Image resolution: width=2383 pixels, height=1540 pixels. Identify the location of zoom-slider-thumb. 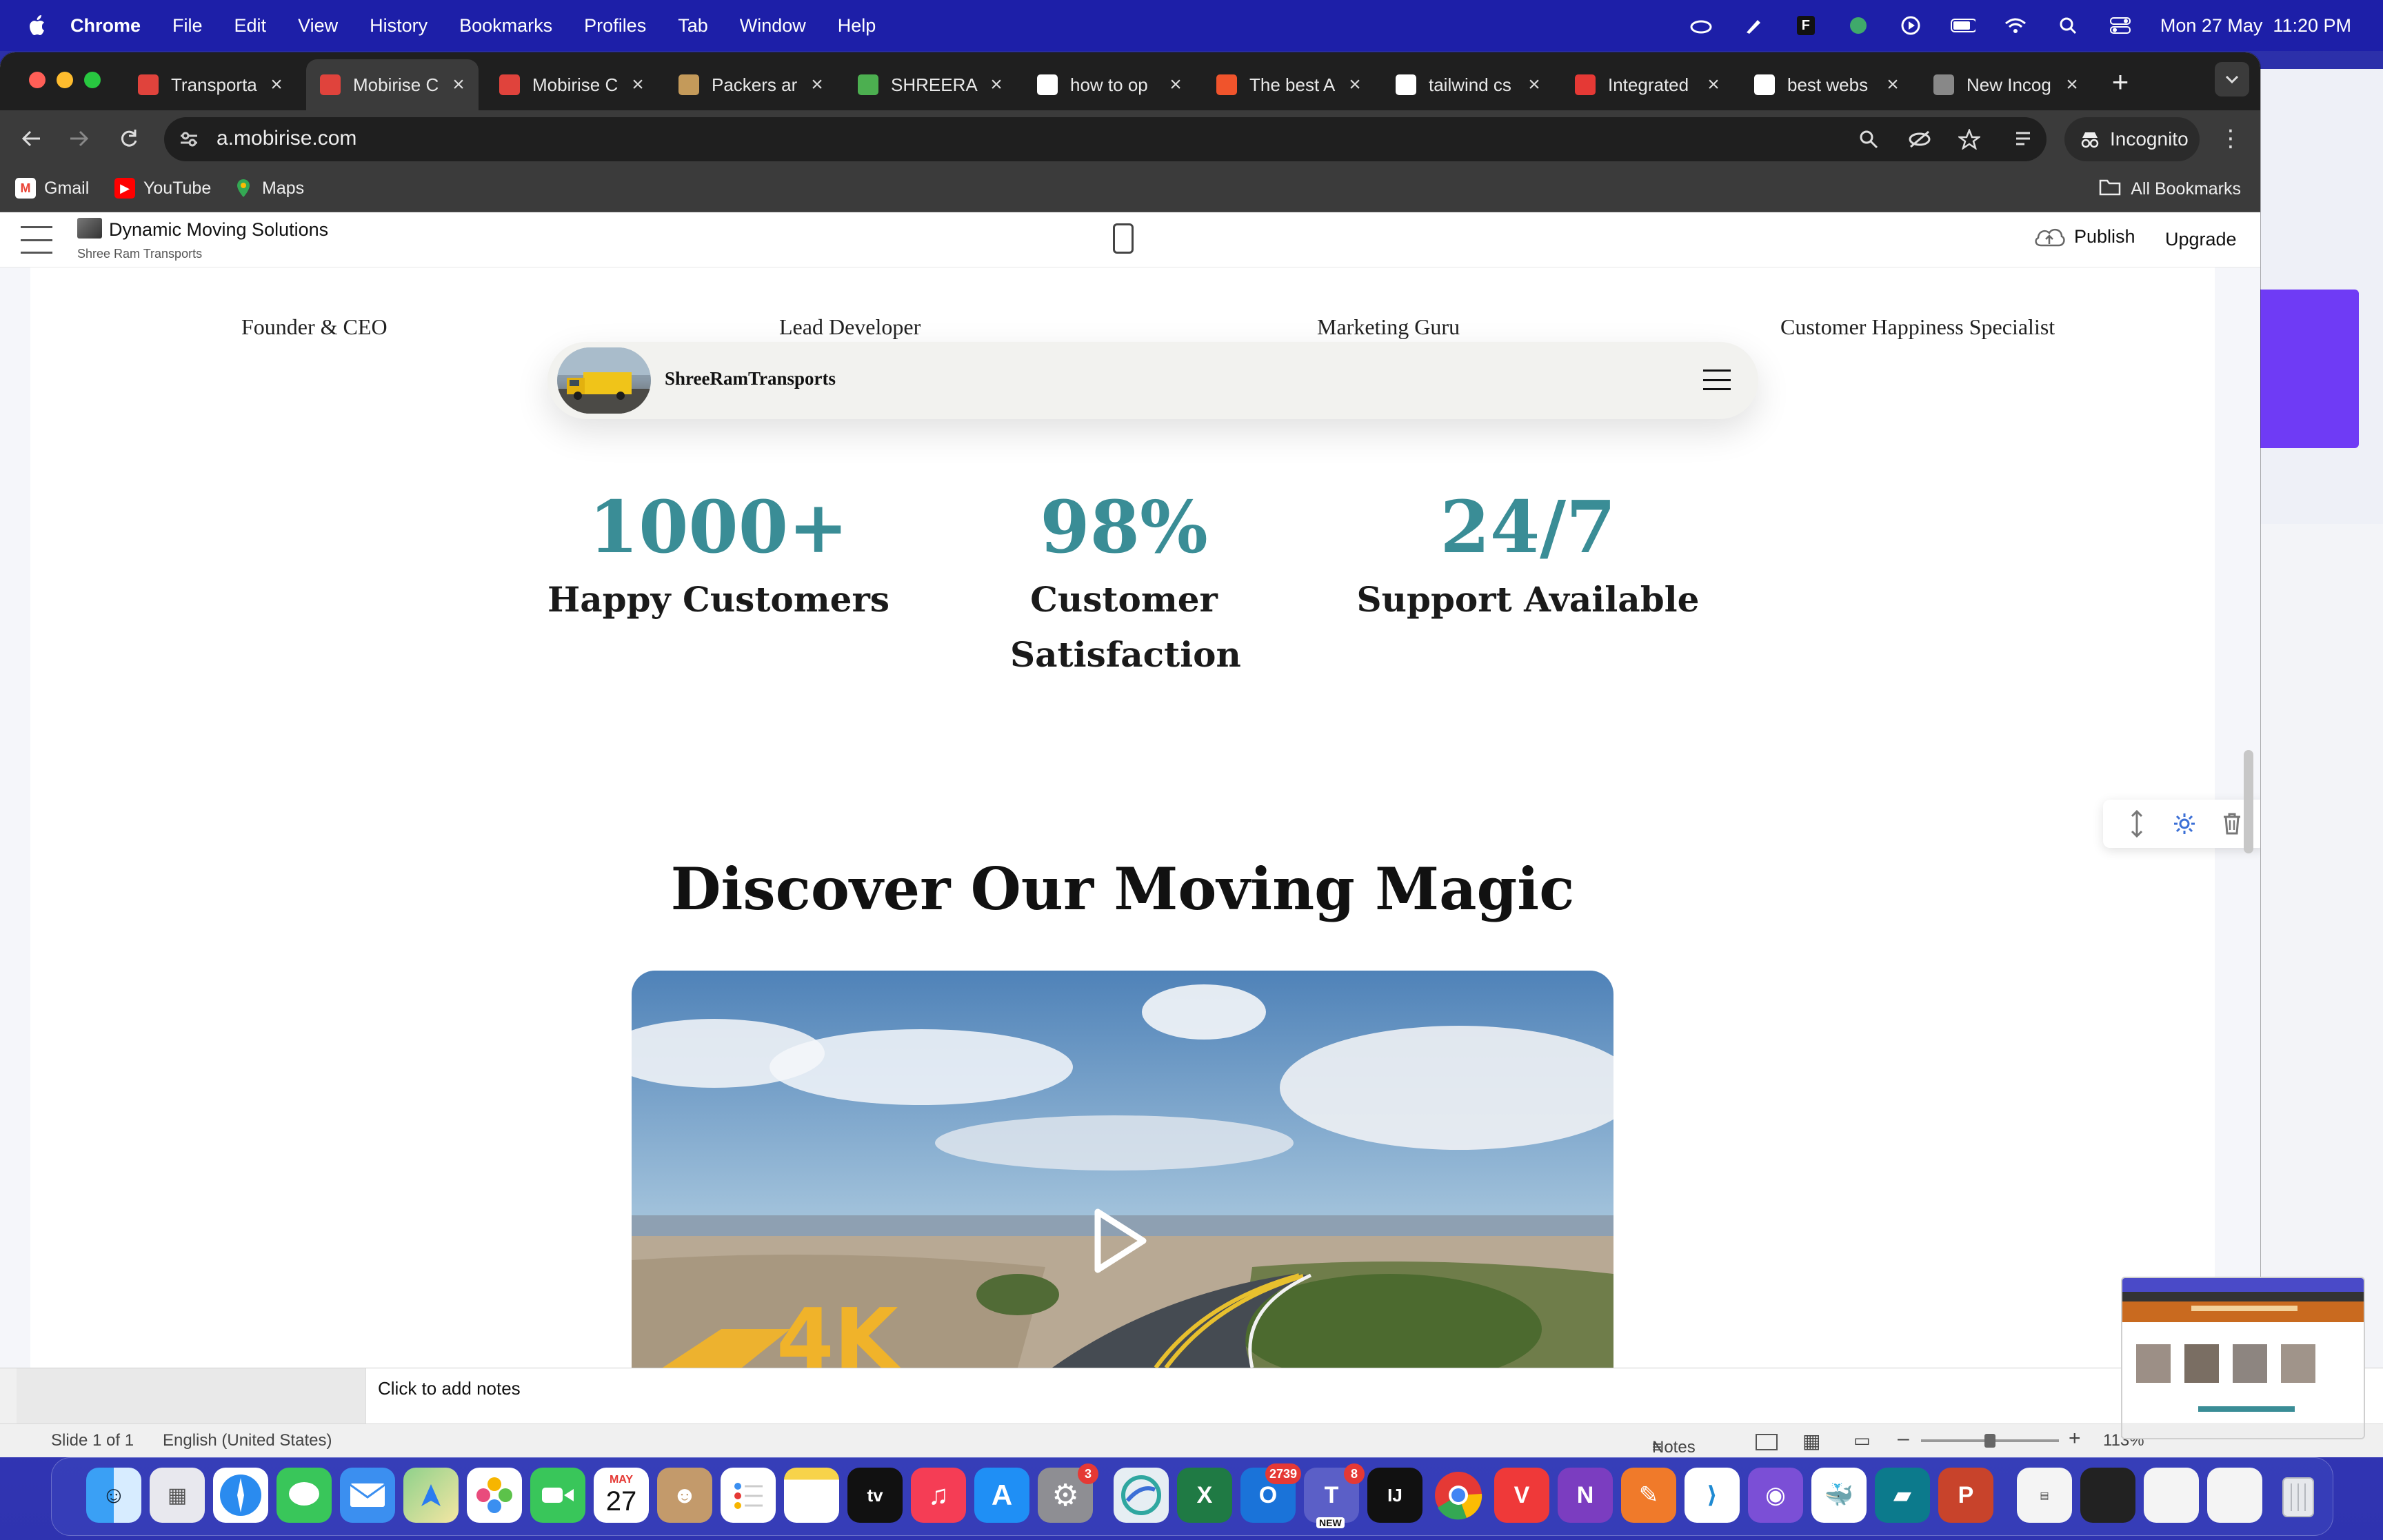
(1989, 1441).